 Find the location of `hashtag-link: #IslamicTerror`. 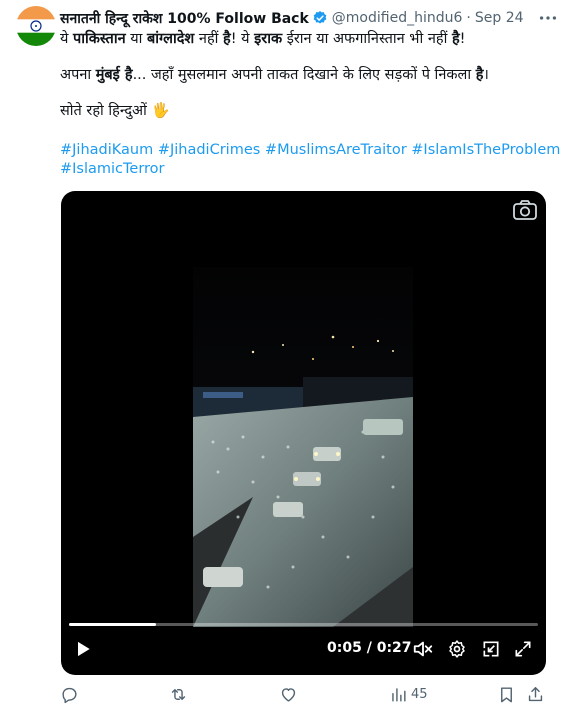

hashtag-link: #IslamicTerror is located at coordinates (112, 169).